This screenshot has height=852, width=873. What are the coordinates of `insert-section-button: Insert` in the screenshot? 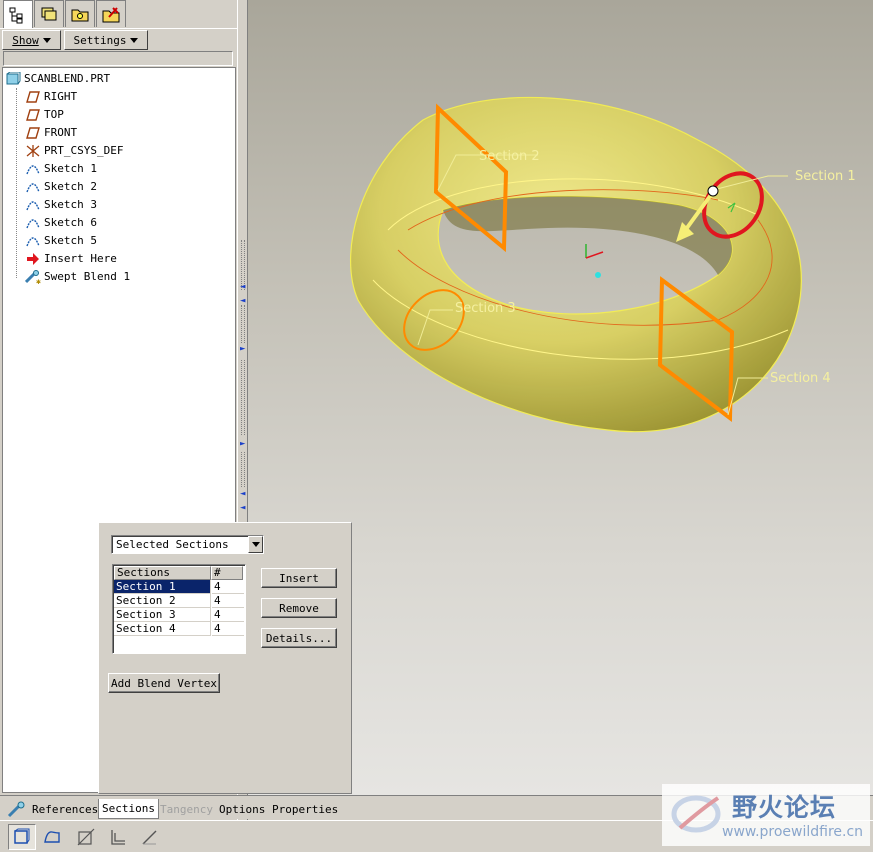 It's located at (299, 578).